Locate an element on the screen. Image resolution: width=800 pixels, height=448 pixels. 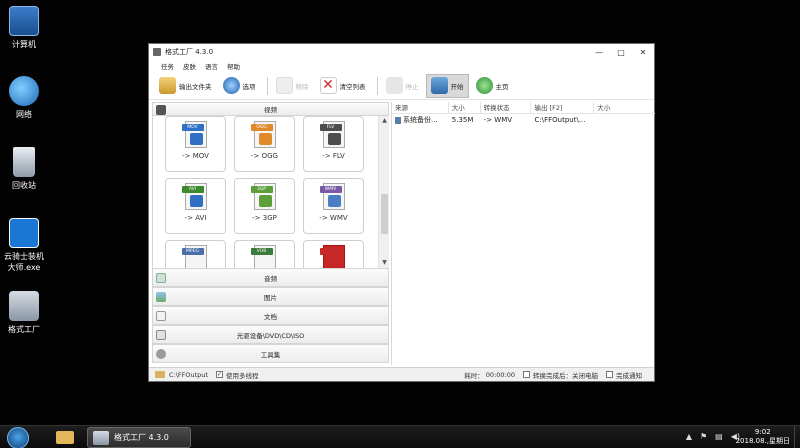
vob-file-icon: VOB is located at coordinates (263, 256).